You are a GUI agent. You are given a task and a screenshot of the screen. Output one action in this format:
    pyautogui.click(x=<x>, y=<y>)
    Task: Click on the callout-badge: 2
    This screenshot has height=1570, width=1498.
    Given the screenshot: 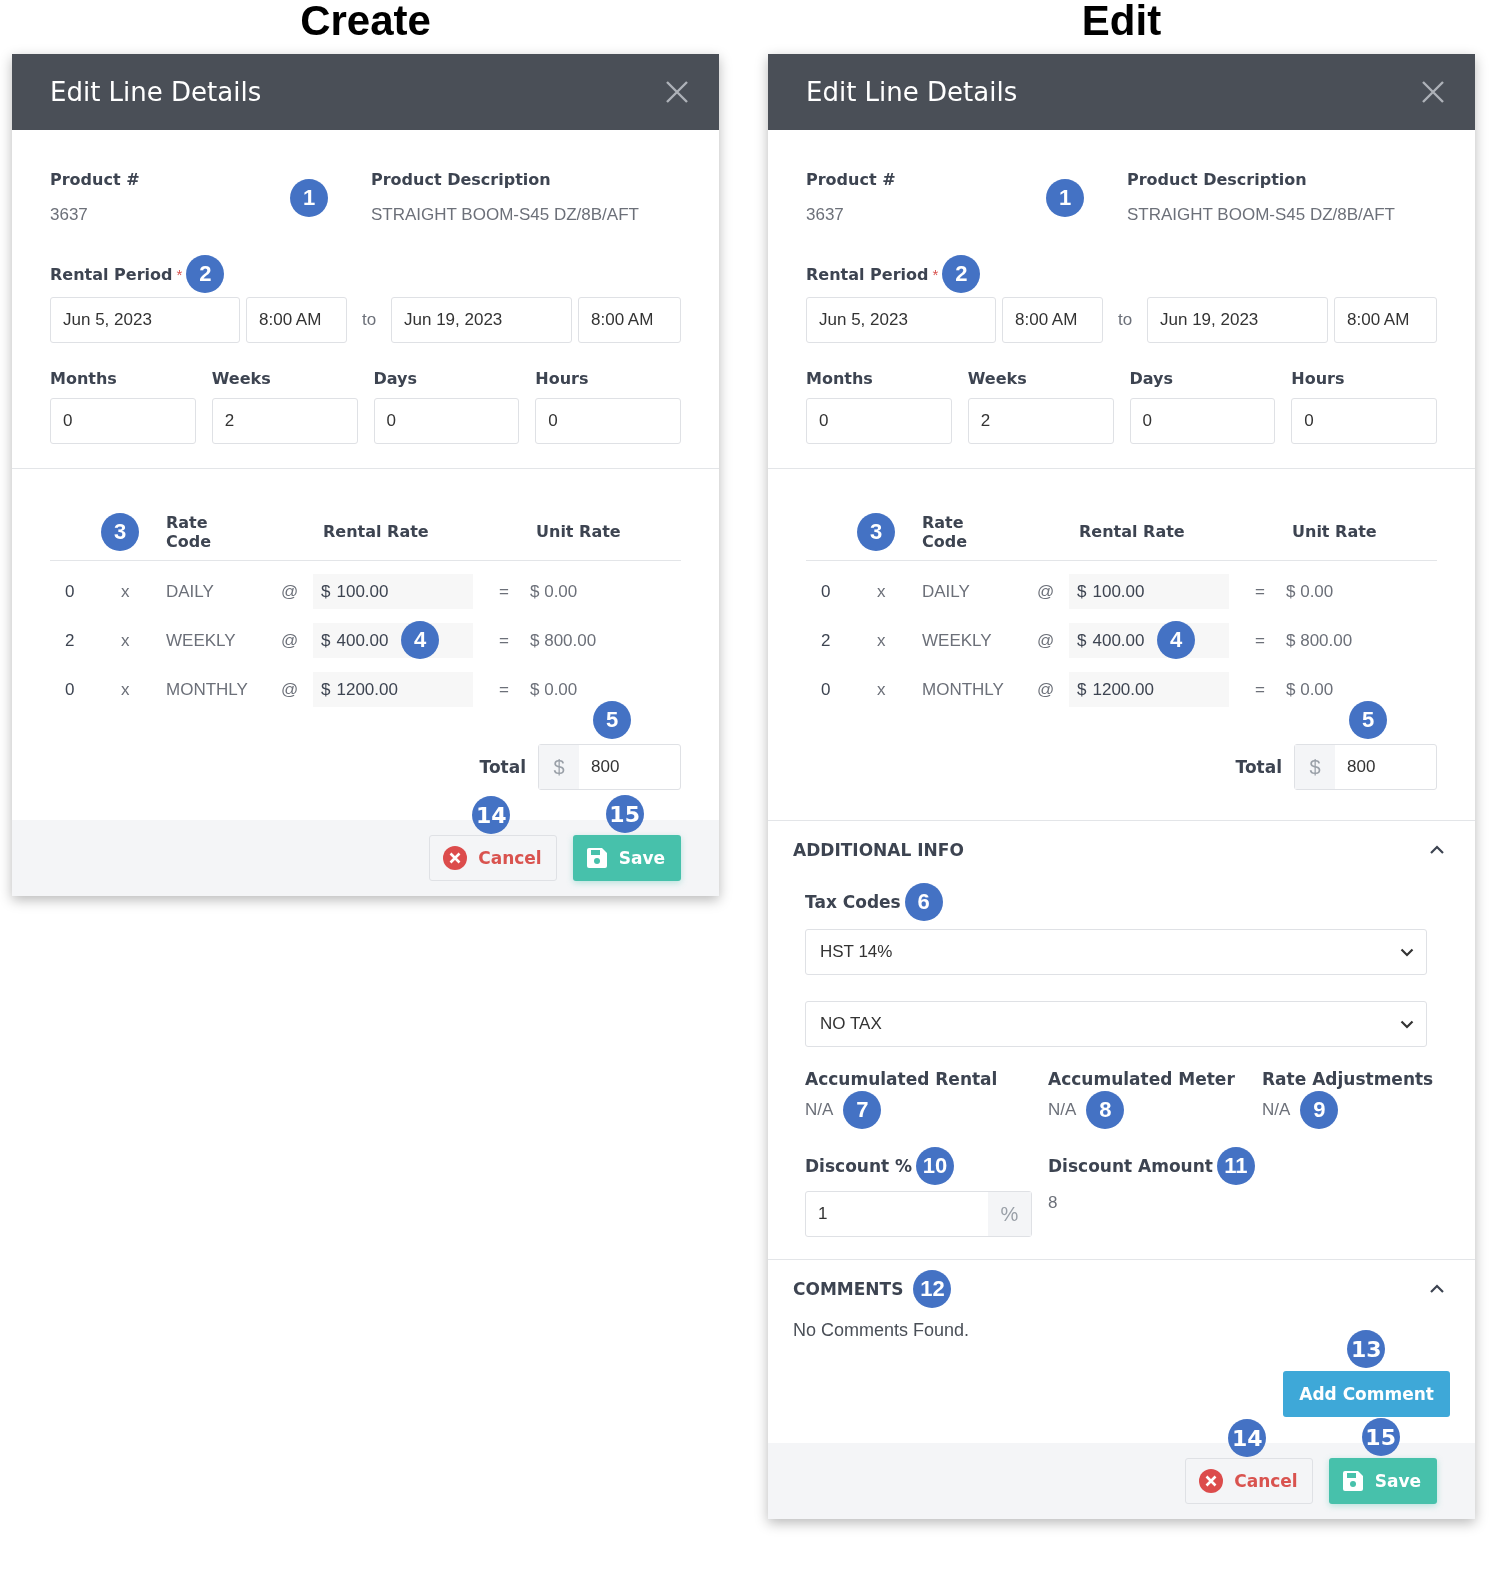 What is the action you would take?
    pyautogui.click(x=961, y=274)
    